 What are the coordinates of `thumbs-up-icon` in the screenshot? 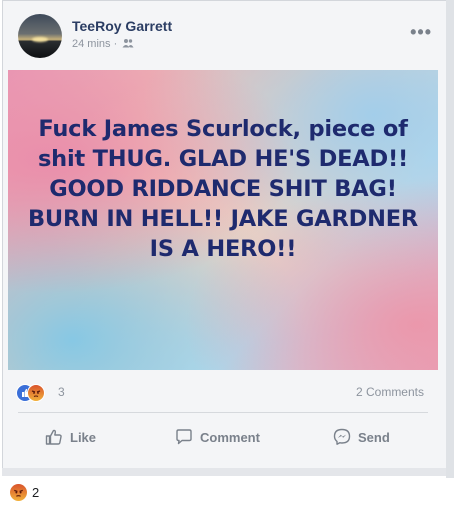 It's located at (53, 437).